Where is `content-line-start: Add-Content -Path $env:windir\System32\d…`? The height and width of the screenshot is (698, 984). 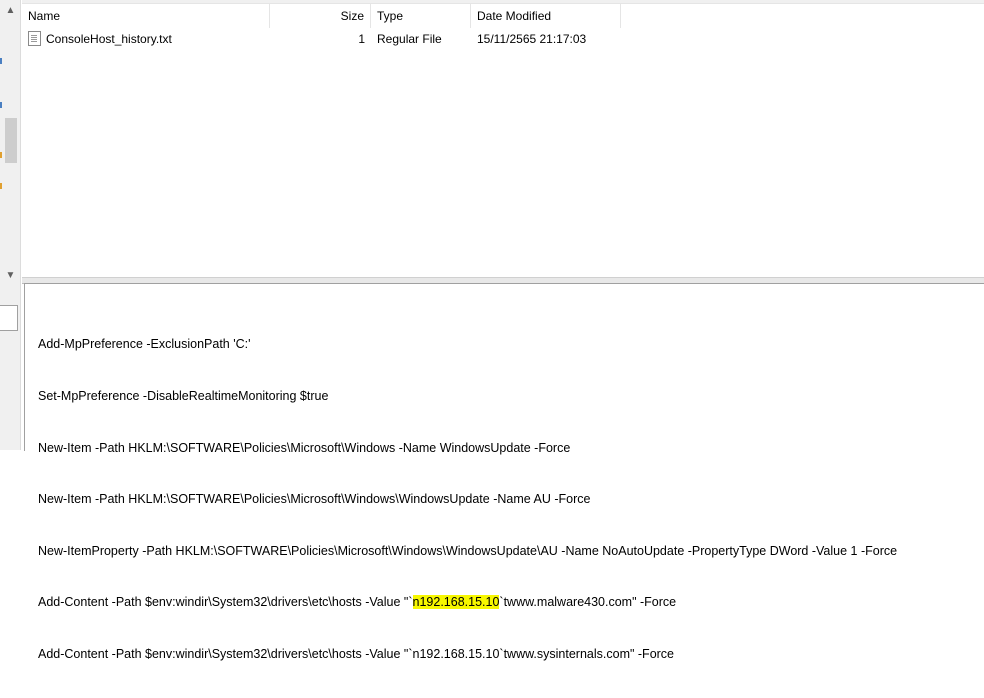 content-line-start: Add-Content -Path $env:windir\System32\d… is located at coordinates (225, 602).